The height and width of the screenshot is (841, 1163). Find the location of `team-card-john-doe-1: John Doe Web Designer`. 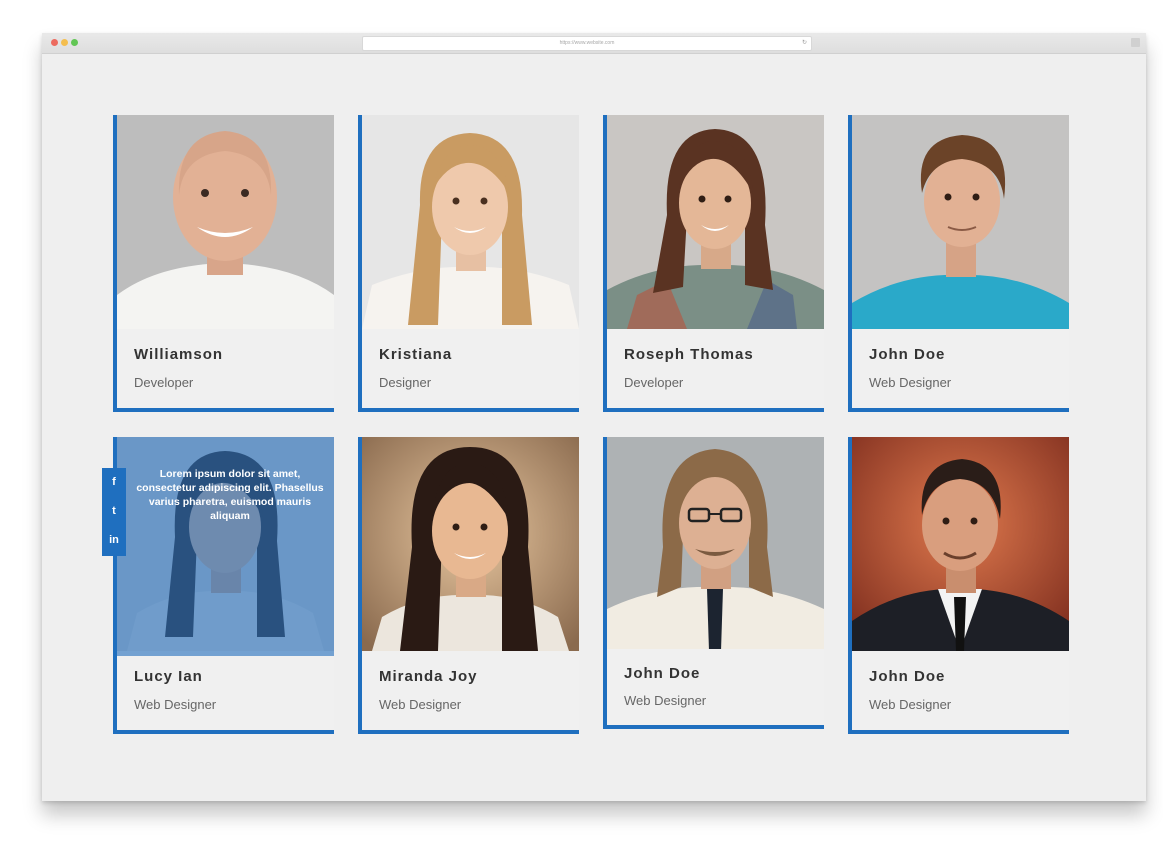

team-card-john-doe-1: John Doe Web Designer is located at coordinates (958, 263).